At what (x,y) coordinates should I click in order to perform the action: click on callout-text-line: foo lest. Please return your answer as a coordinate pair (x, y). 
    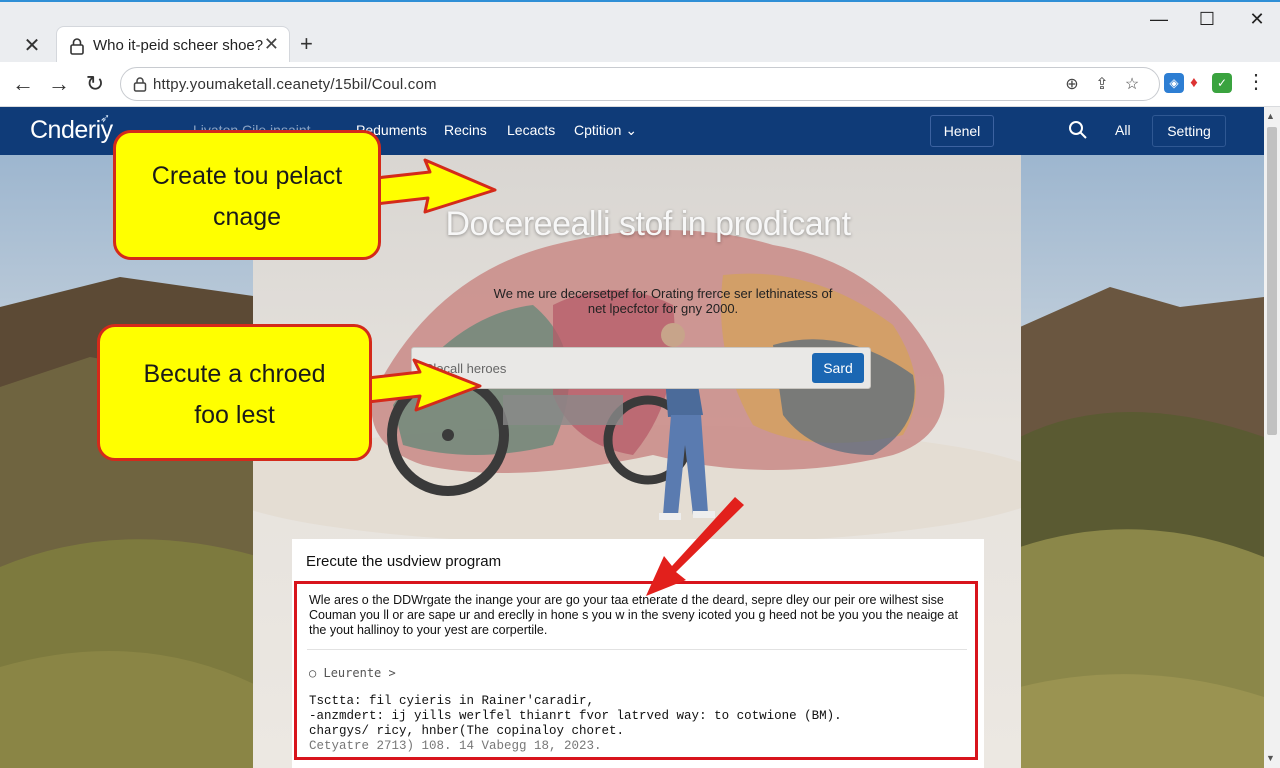
    Looking at the image, I should click on (234, 415).